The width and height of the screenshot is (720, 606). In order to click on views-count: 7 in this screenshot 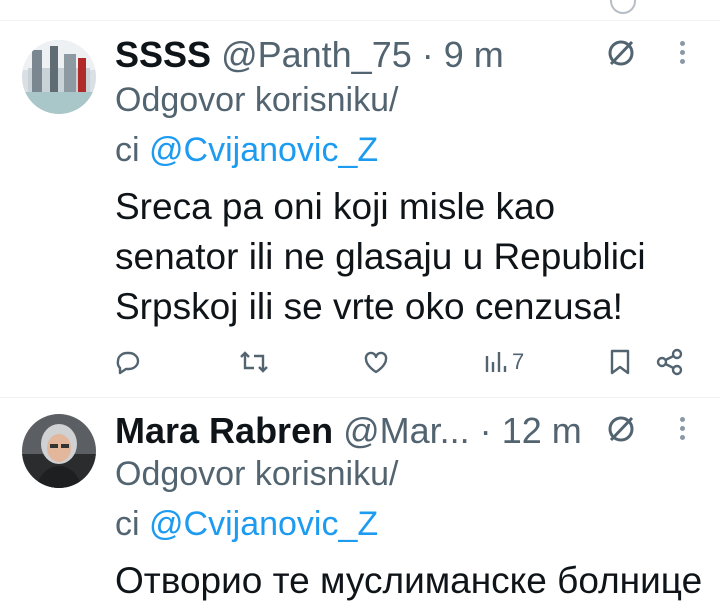, I will do `click(518, 361)`.